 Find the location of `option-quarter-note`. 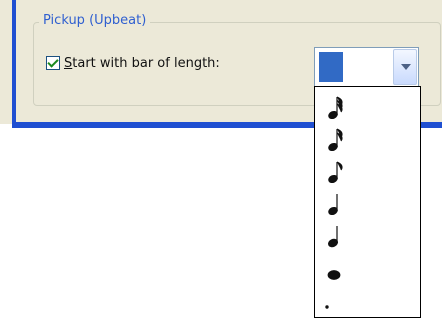

option-quarter-note is located at coordinates (367, 203).